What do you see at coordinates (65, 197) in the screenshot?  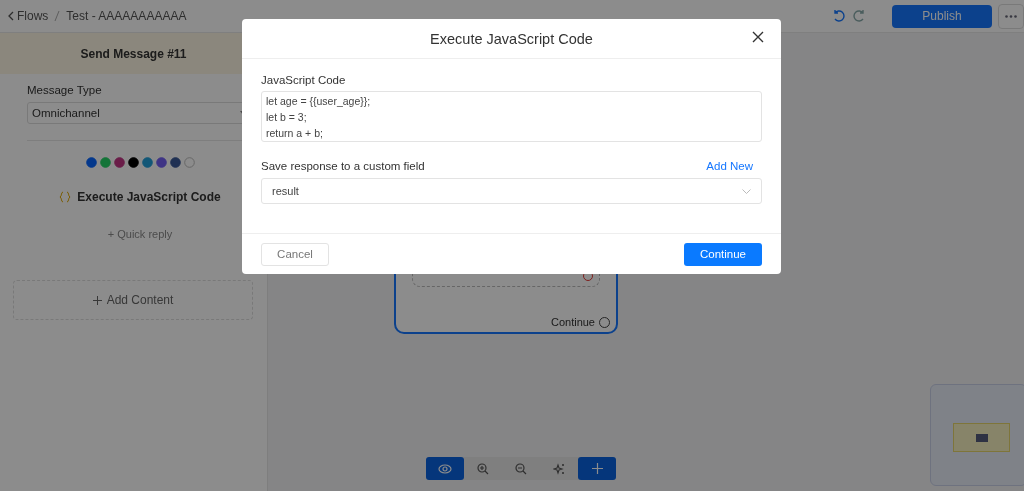 I see `braces-icon` at bounding box center [65, 197].